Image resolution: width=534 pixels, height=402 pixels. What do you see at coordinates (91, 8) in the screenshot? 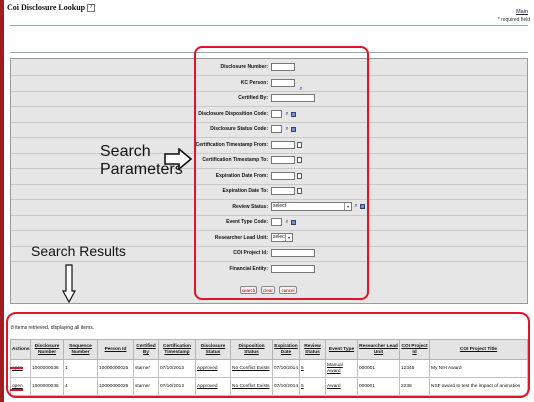
I see `help-icon: ?` at bounding box center [91, 8].